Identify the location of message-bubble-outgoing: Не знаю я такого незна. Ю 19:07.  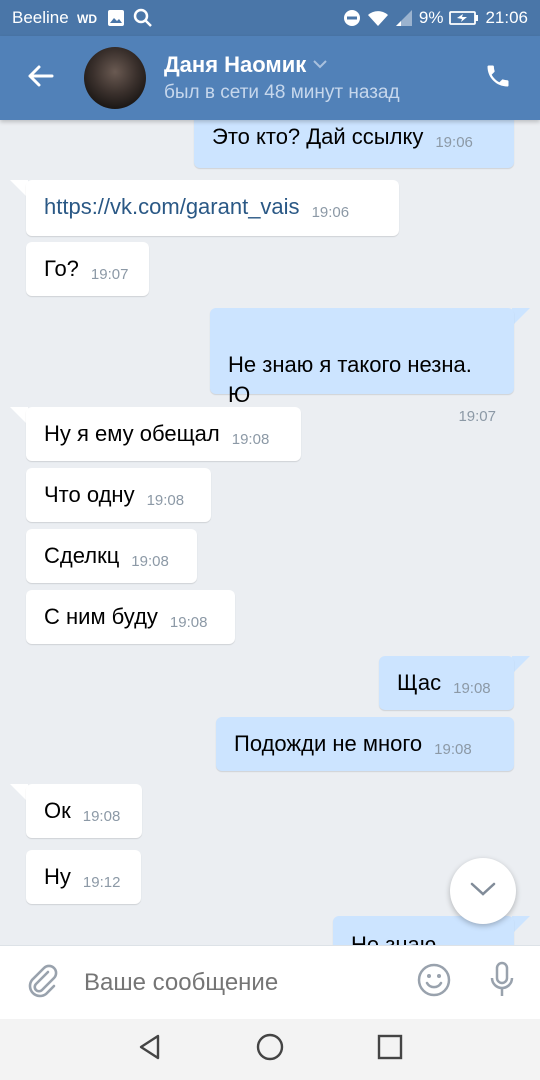
(362, 366).